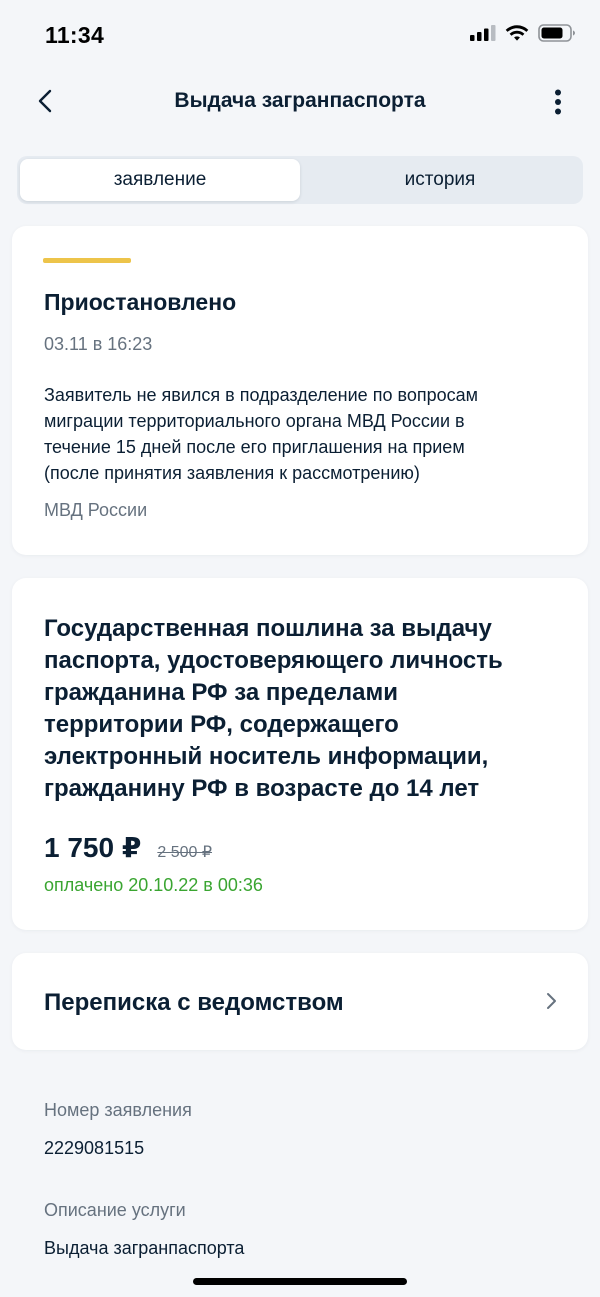  What do you see at coordinates (185, 852) in the screenshot?
I see `price-old: 2 500 ₽` at bounding box center [185, 852].